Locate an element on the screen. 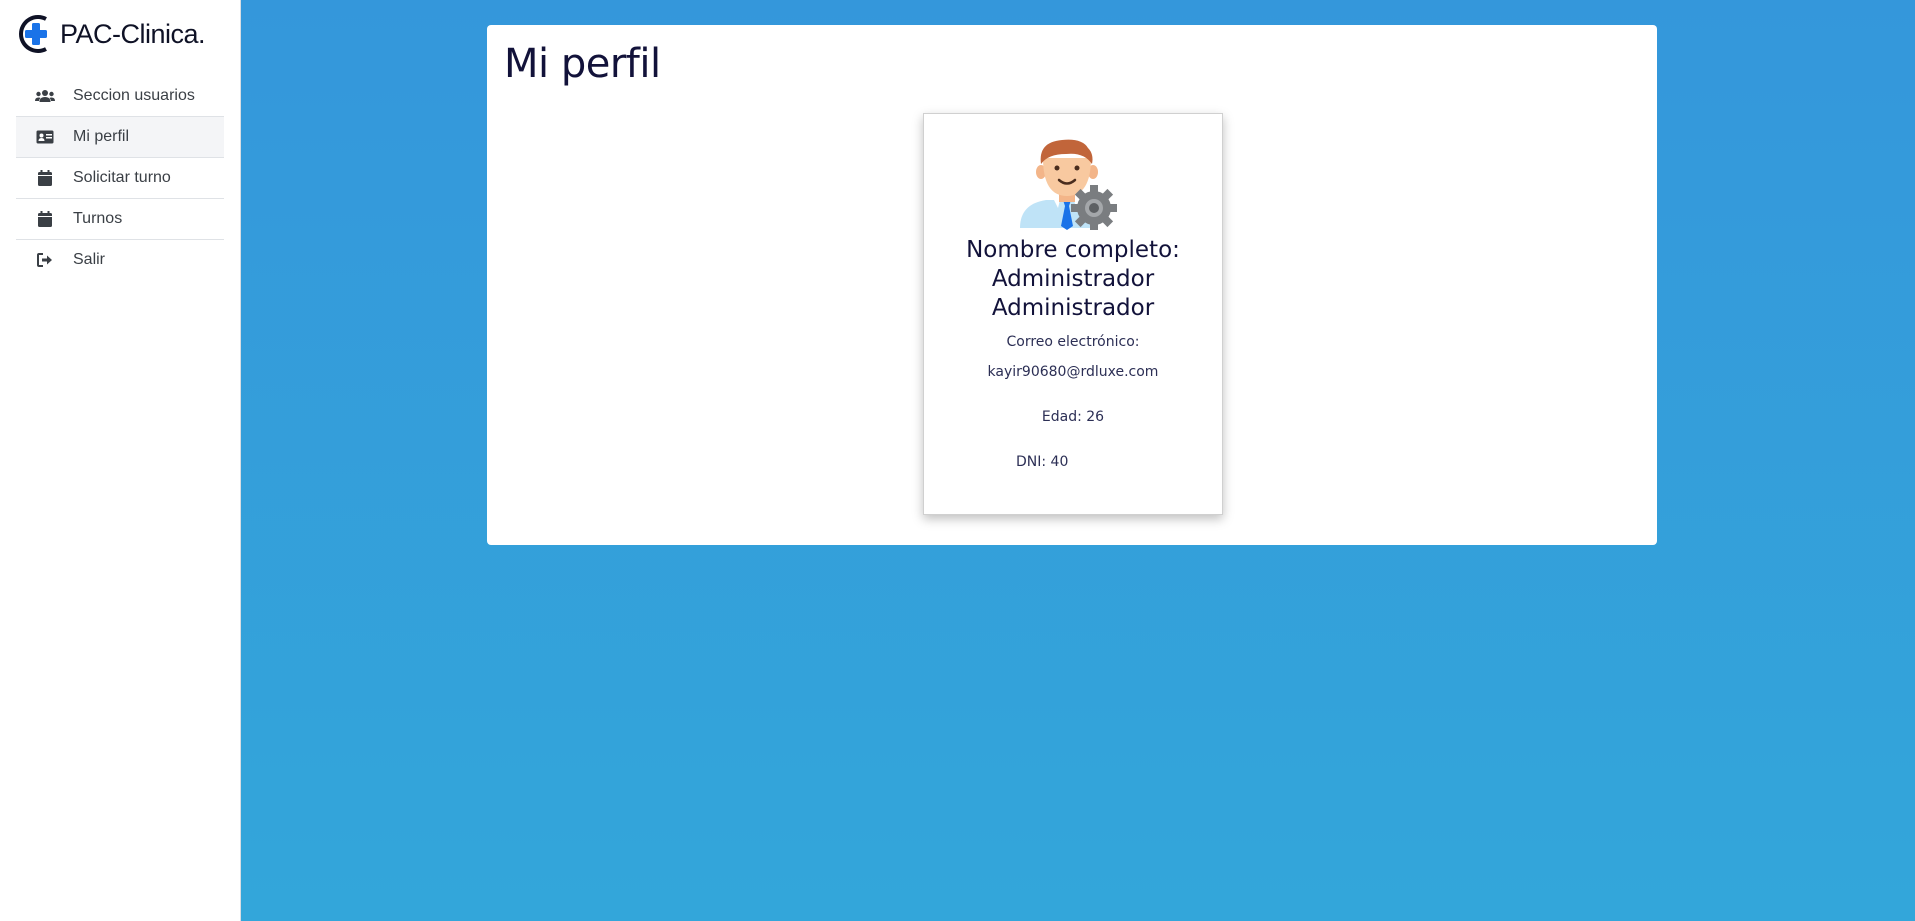 The image size is (1915, 921). email-value: kayir90680@rdluxe.com is located at coordinates (1073, 372).